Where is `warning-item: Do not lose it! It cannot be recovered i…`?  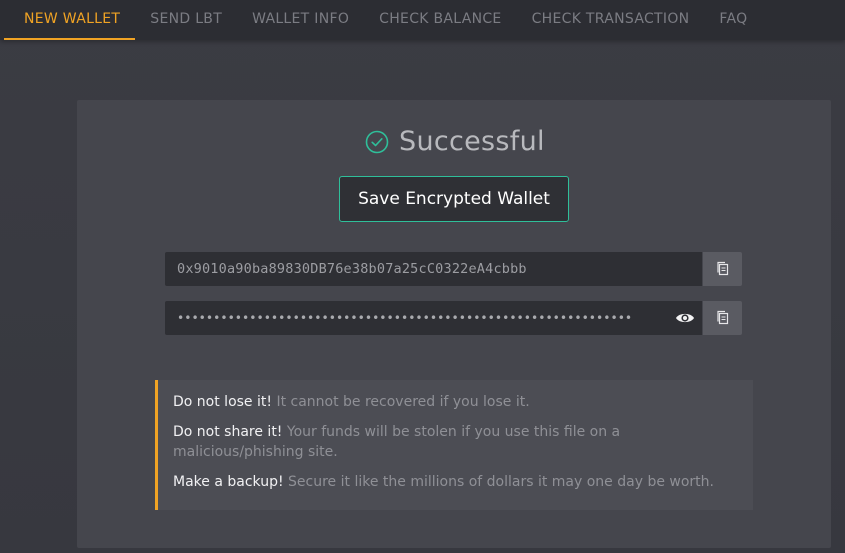
warning-item: Do not lose it! It cannot be recovered i… is located at coordinates (456, 402).